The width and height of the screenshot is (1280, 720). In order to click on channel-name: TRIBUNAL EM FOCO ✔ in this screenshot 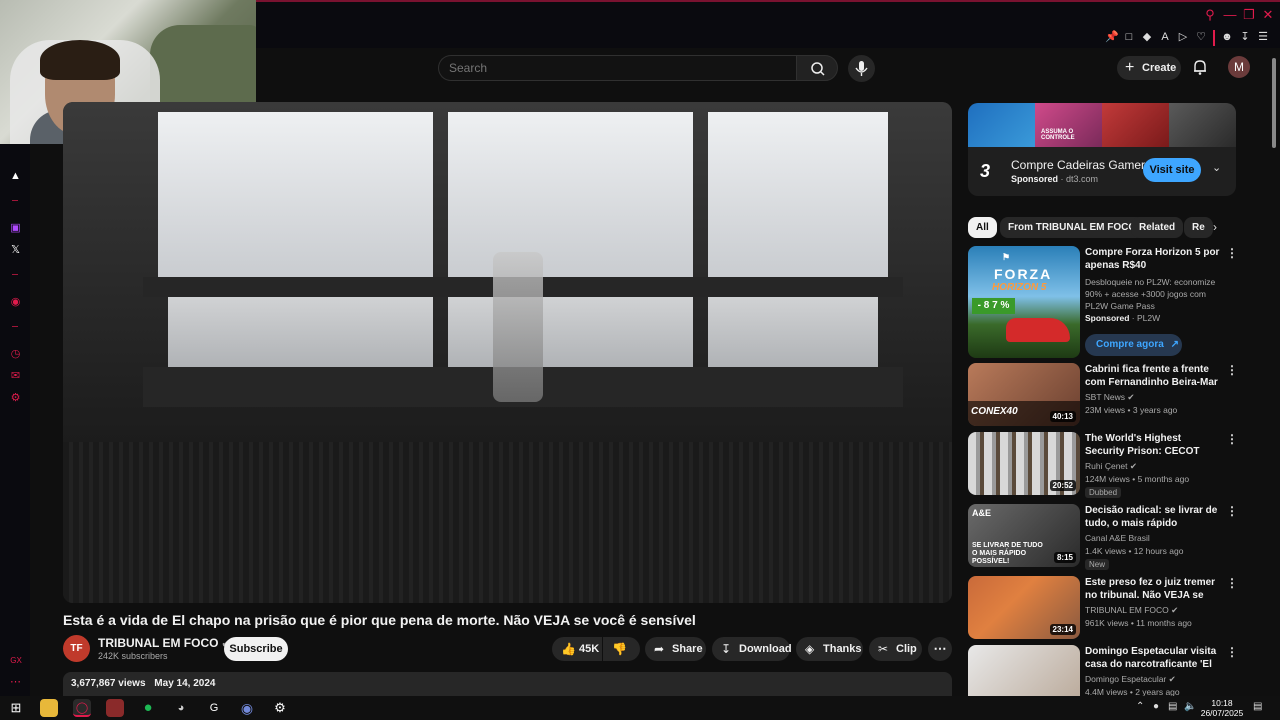, I will do `click(164, 643)`.